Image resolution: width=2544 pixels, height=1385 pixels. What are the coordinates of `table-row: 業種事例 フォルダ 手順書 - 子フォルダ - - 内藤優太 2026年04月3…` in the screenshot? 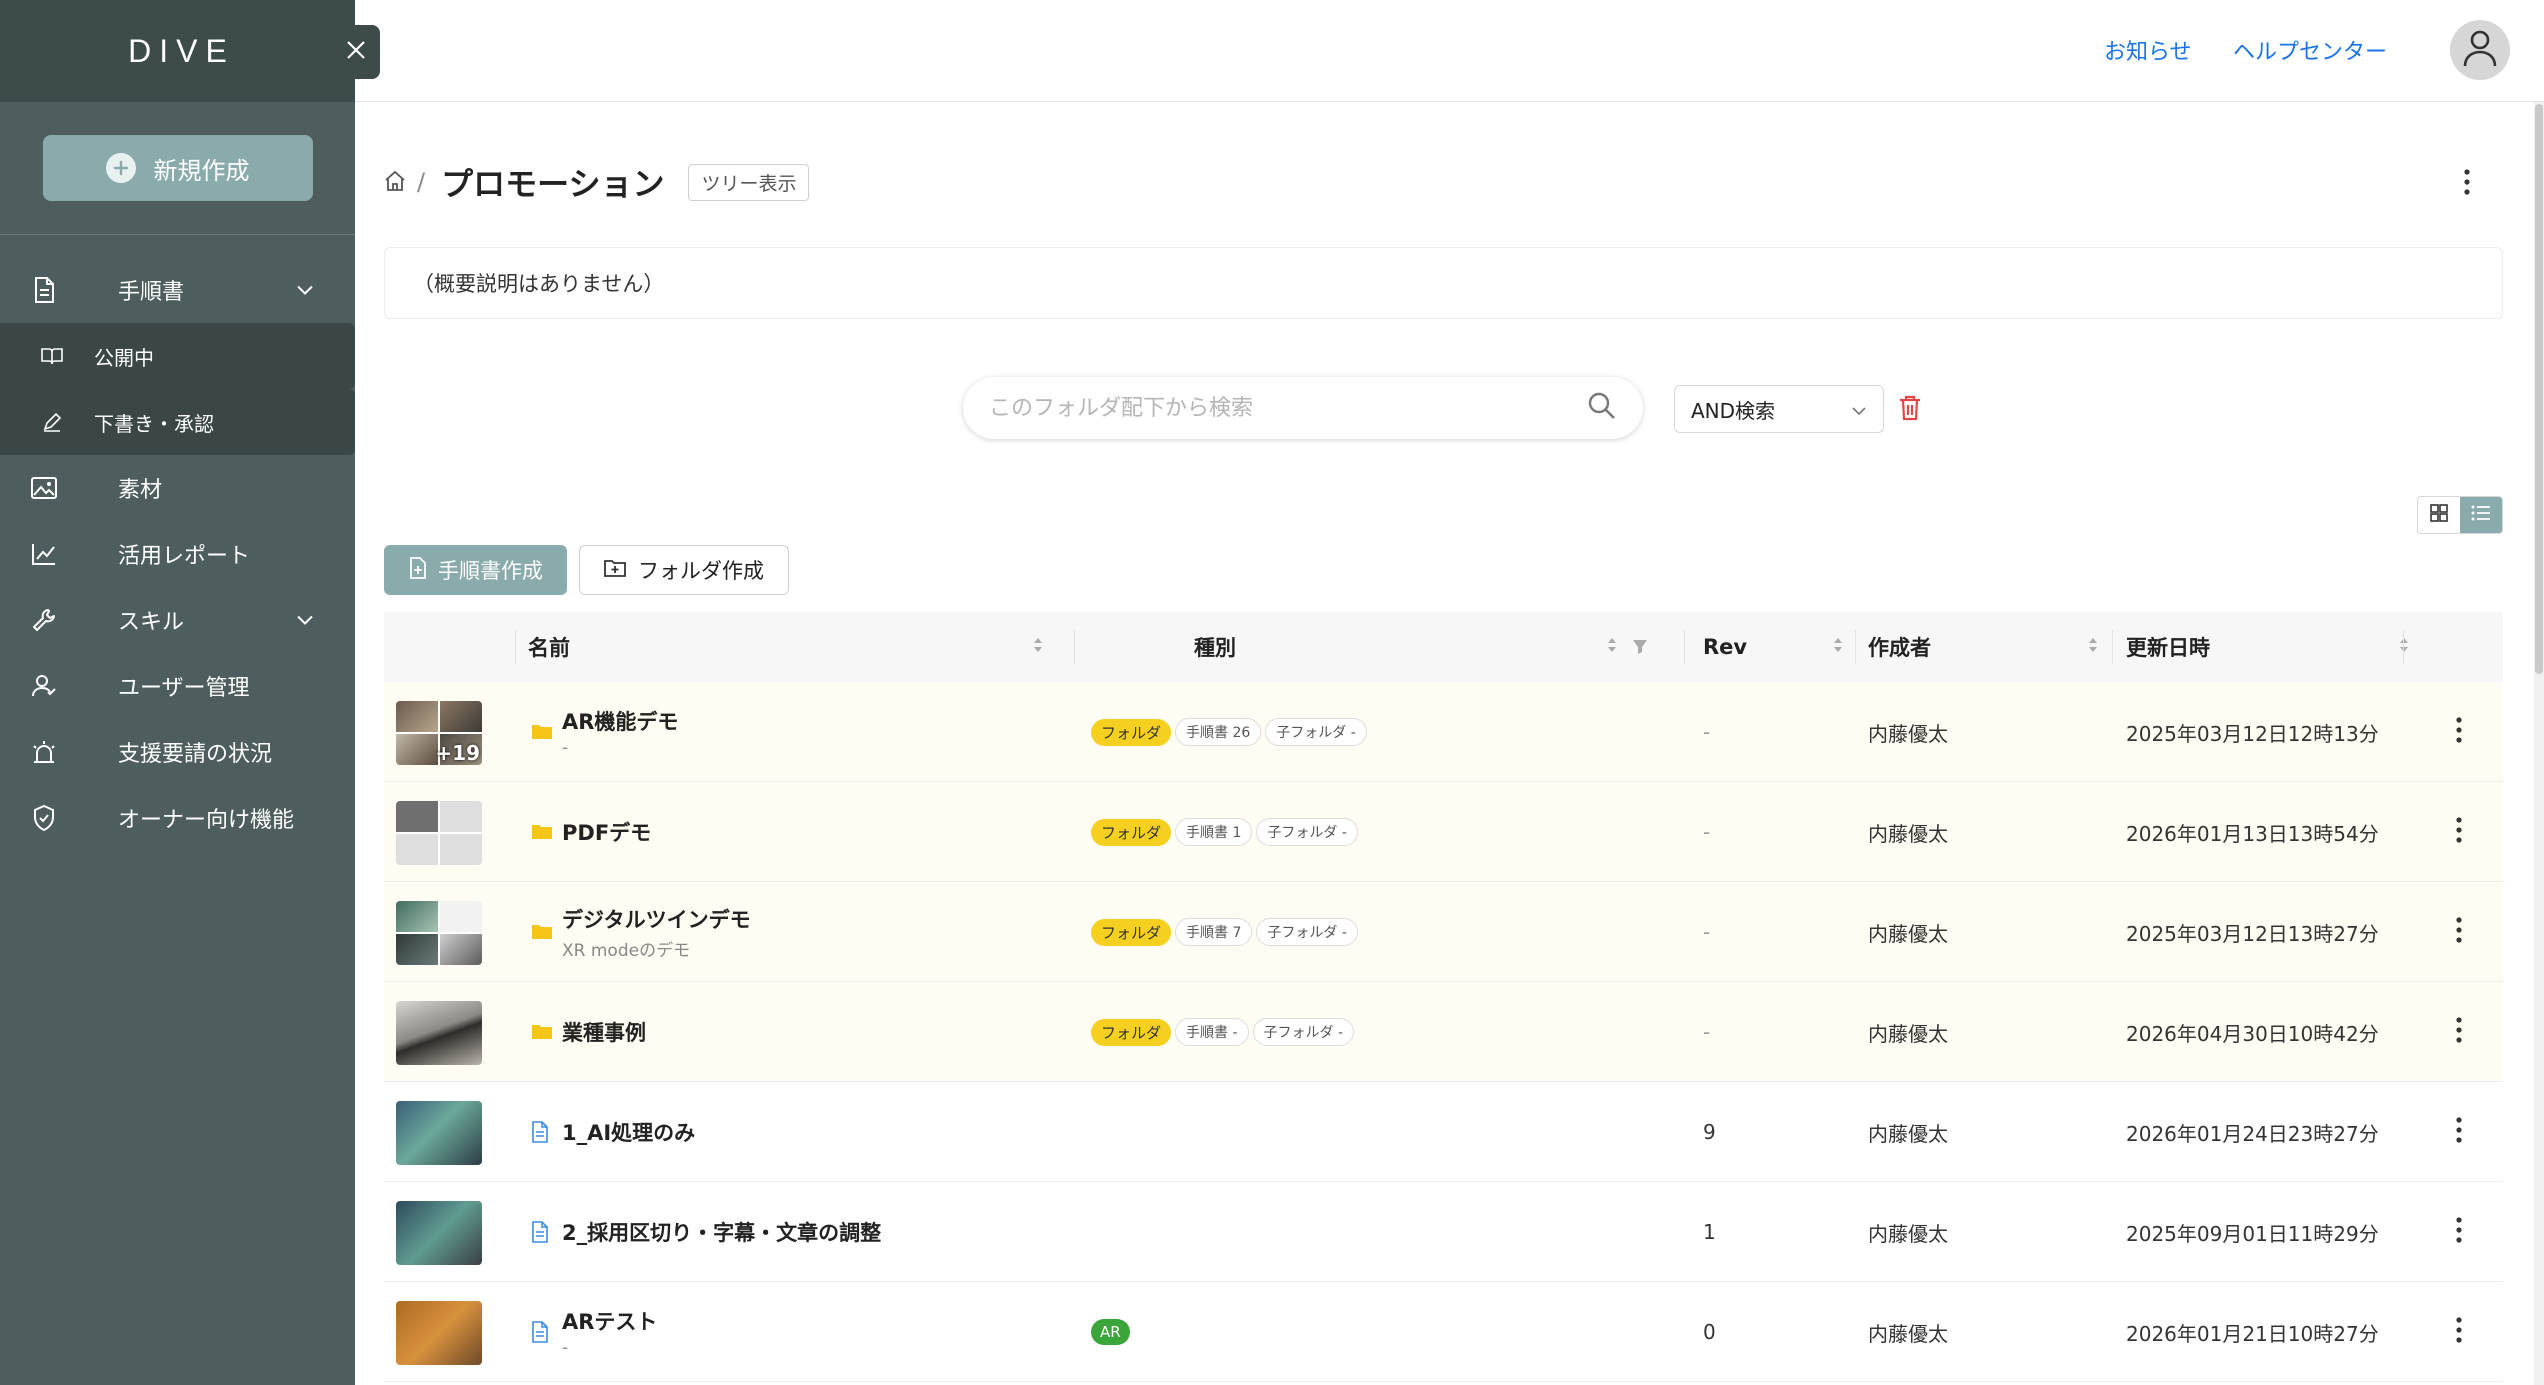 It's located at (1443, 1032).